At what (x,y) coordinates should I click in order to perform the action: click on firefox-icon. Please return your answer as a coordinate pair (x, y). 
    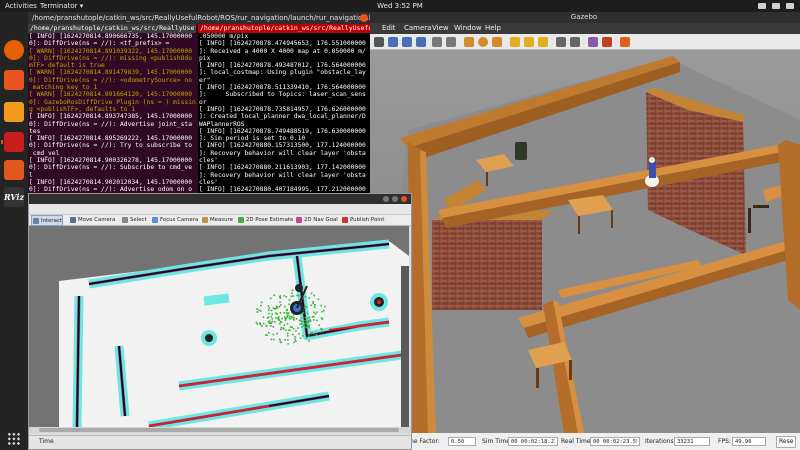
    Looking at the image, I should click on (14, 50).